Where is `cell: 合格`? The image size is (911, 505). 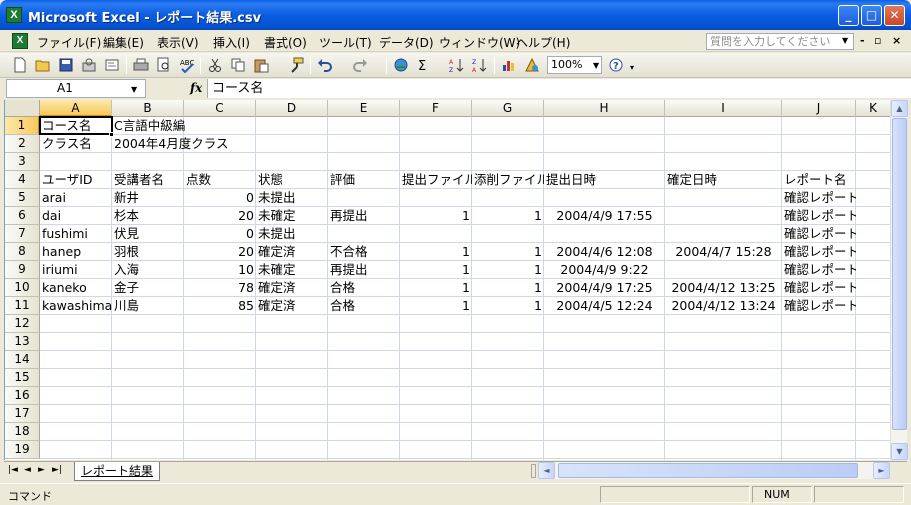
cell: 合格 is located at coordinates (364, 306).